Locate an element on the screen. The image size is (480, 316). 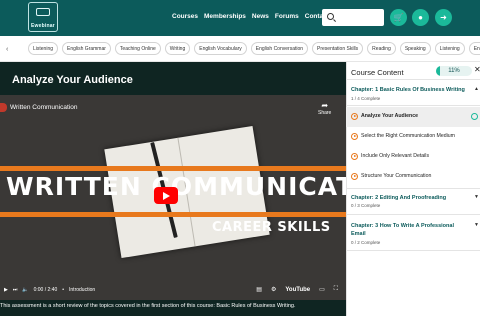
youtube-logo: YouTube is located at coordinates (297, 290).